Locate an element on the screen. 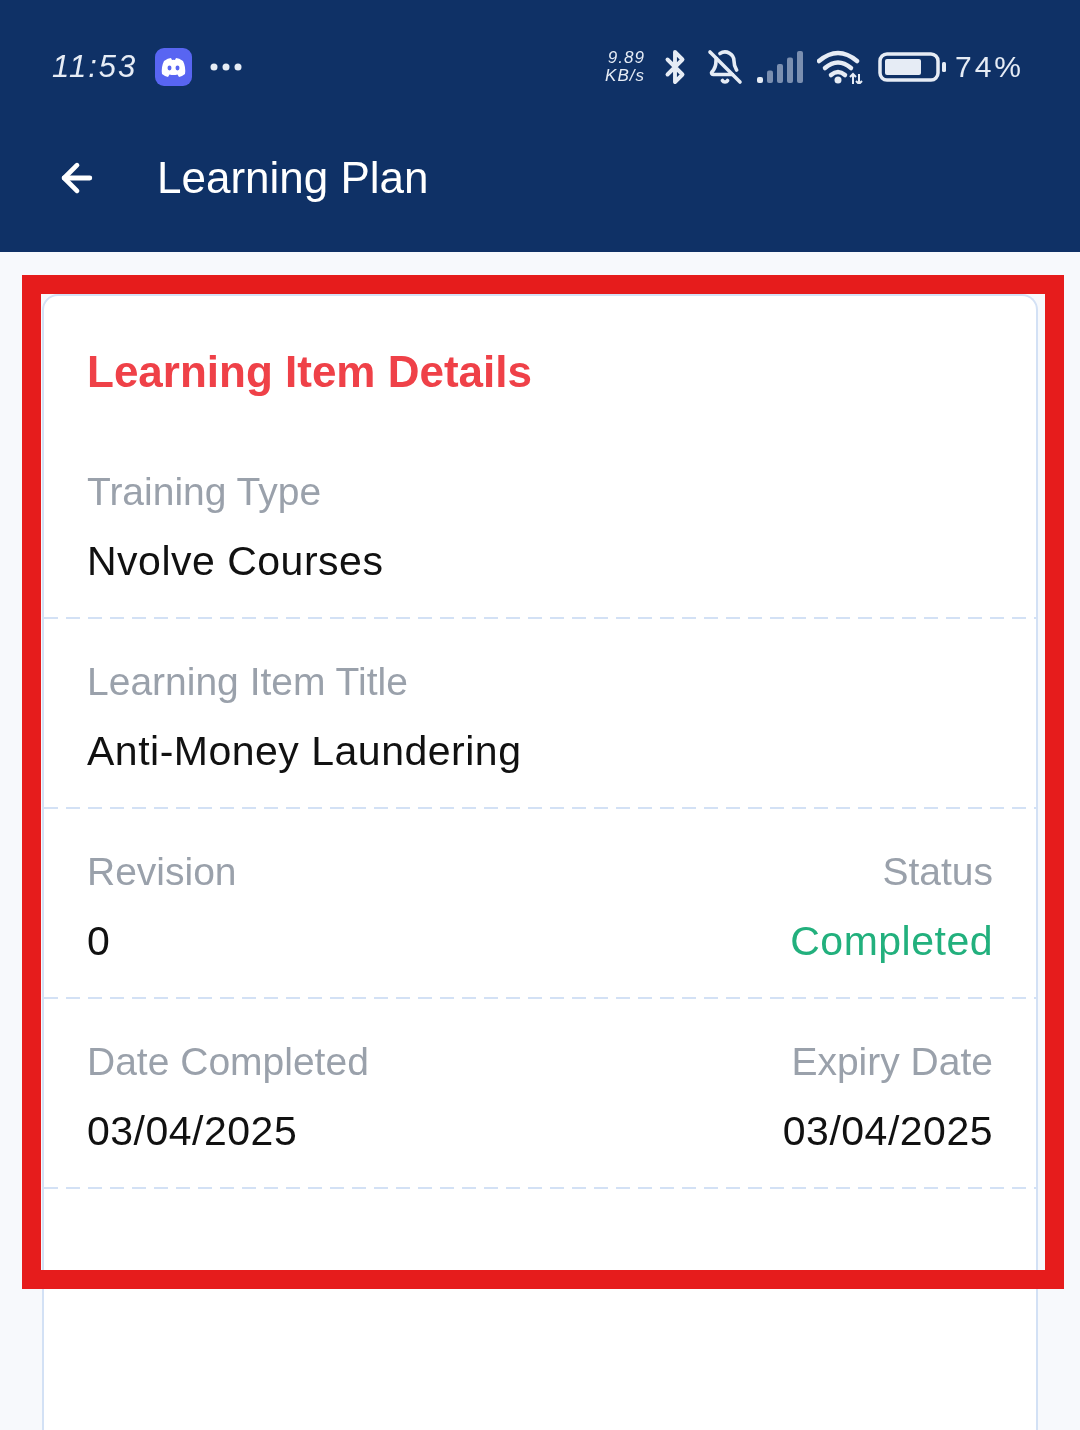 The height and width of the screenshot is (1430, 1080). battery-icon is located at coordinates (912, 67).